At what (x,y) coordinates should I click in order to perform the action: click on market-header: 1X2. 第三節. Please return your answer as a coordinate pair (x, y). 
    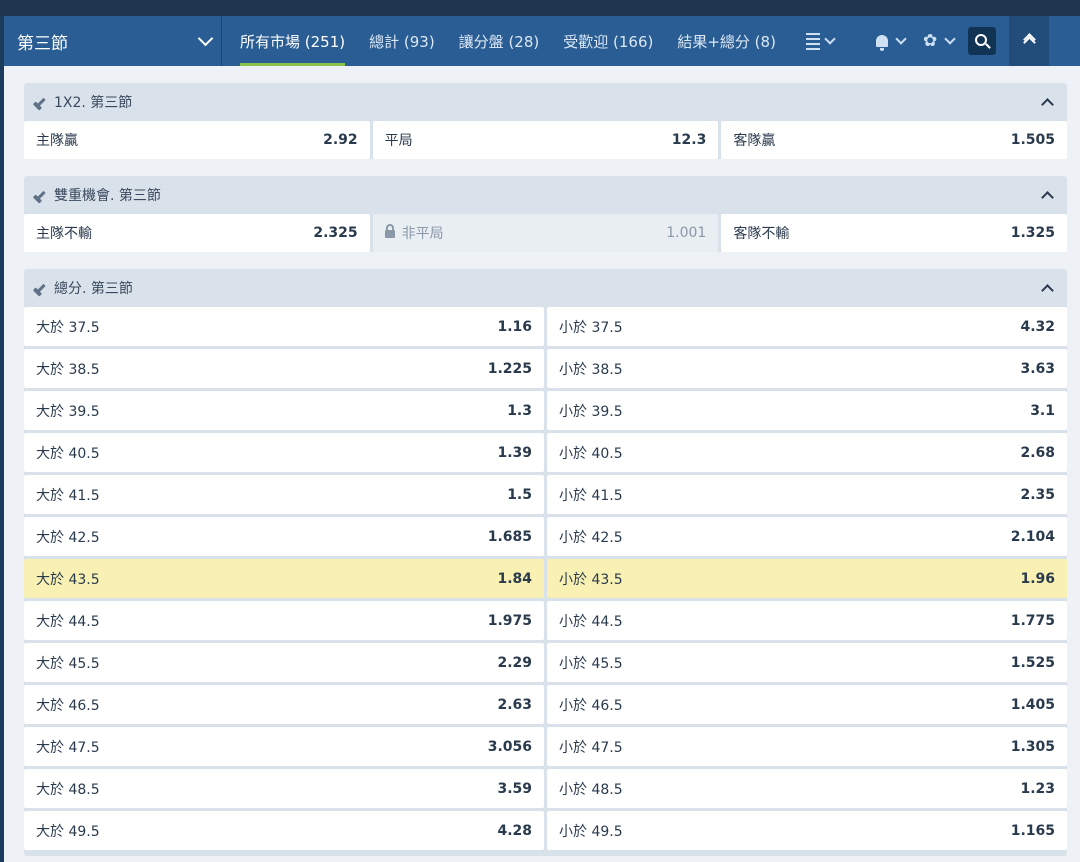
    Looking at the image, I should click on (545, 102).